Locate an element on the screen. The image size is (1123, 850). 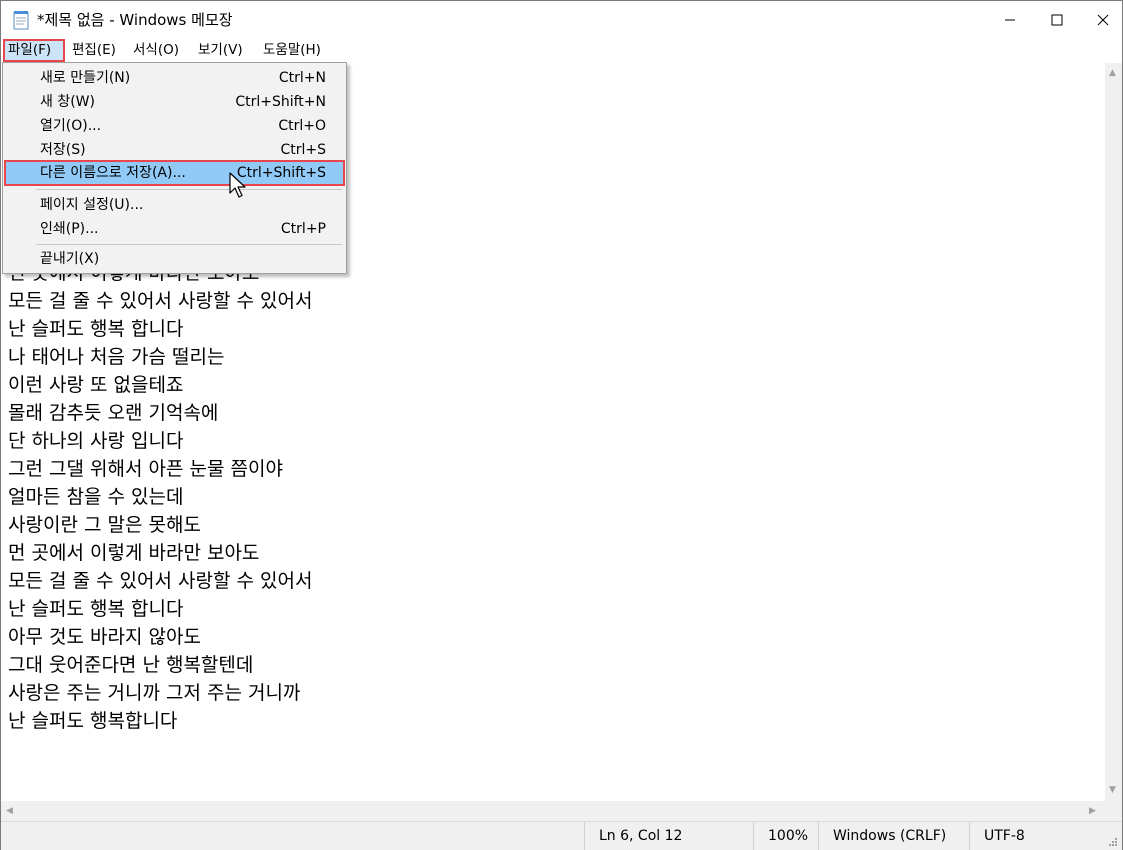
menu-item-open: 열기(O)... Ctrl+O is located at coordinates (174, 126).